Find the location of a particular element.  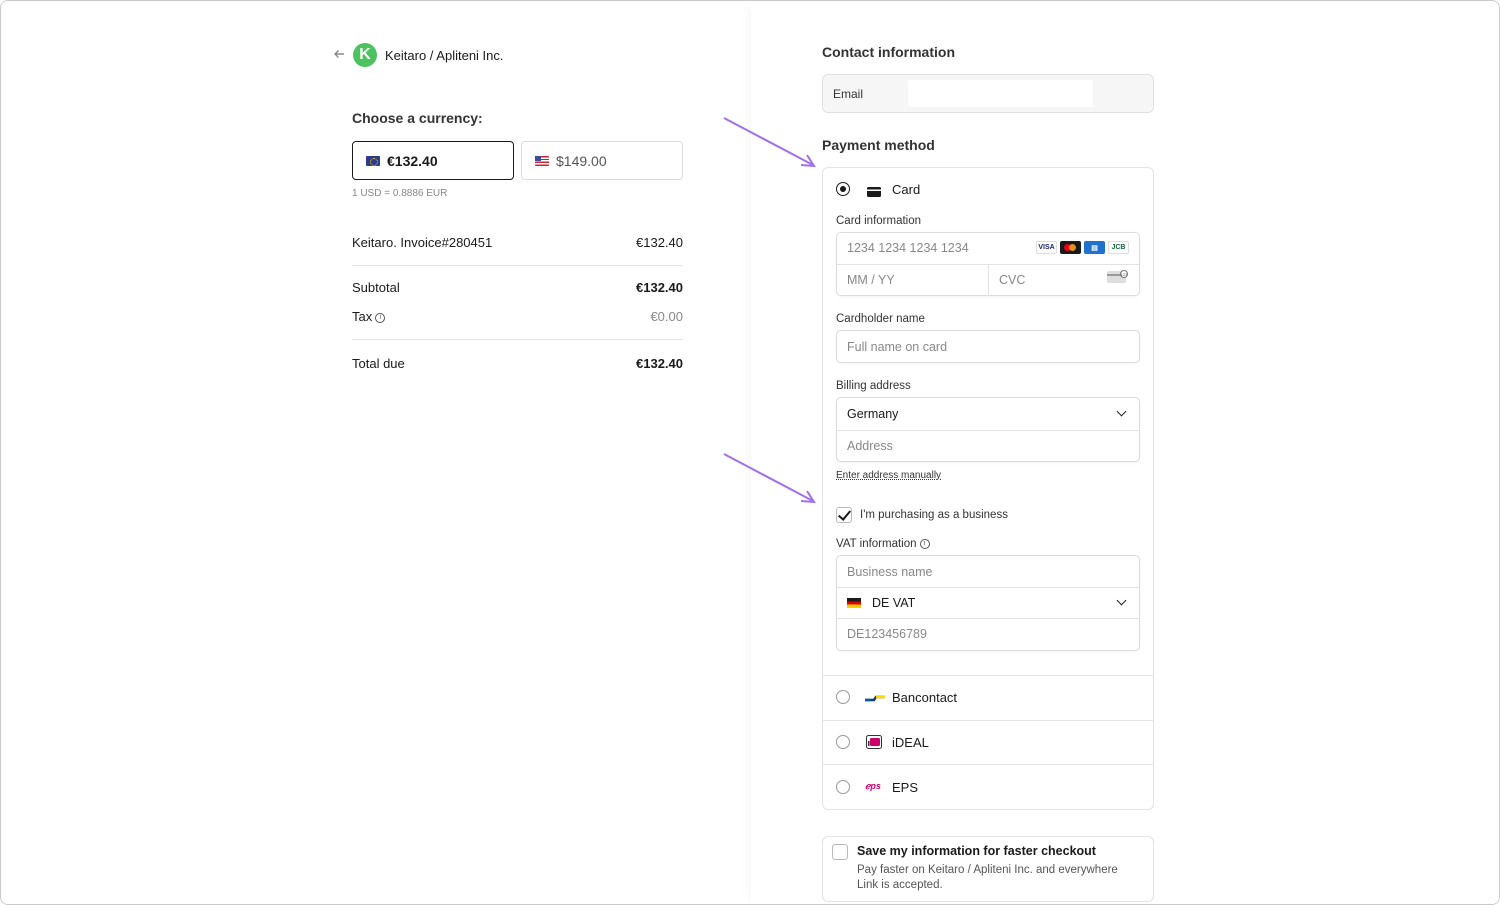

currency-option-usd: $149.00 is located at coordinates (602, 160).